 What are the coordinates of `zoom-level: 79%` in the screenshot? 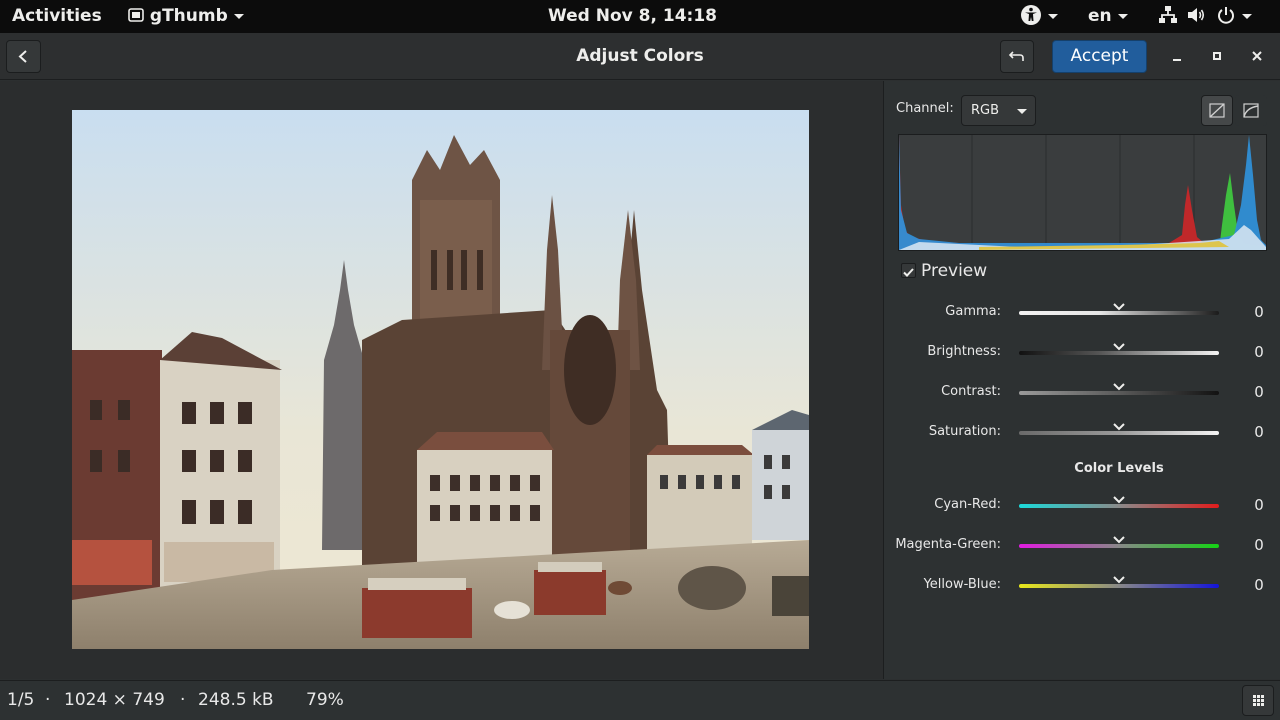 It's located at (325, 700).